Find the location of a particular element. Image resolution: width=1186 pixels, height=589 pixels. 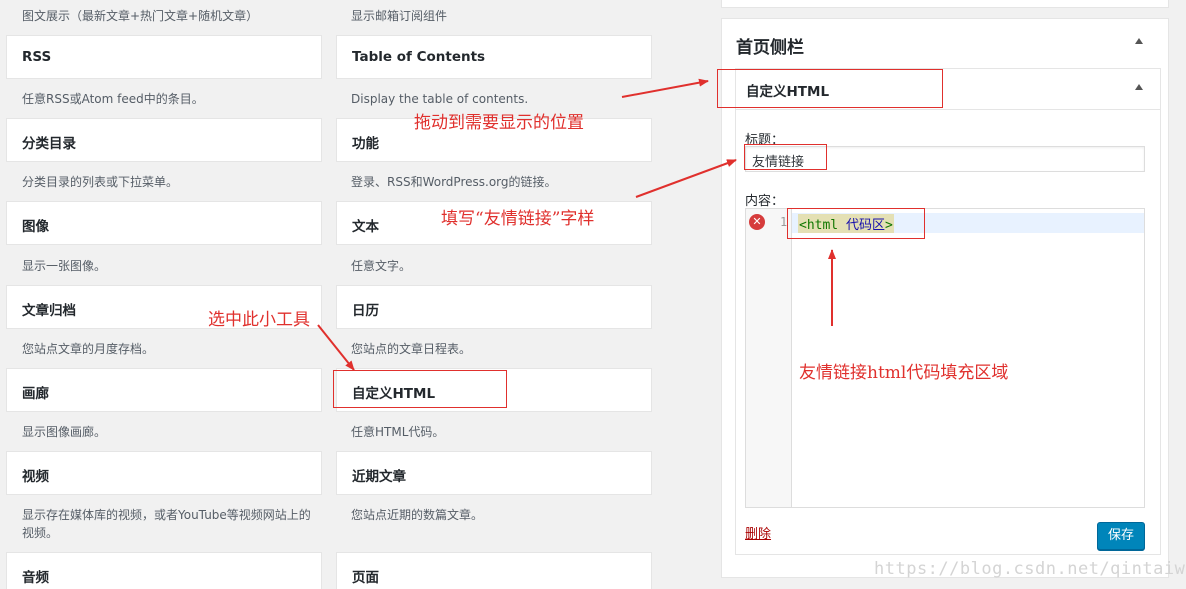

arrow-select is located at coordinates (336, 347).